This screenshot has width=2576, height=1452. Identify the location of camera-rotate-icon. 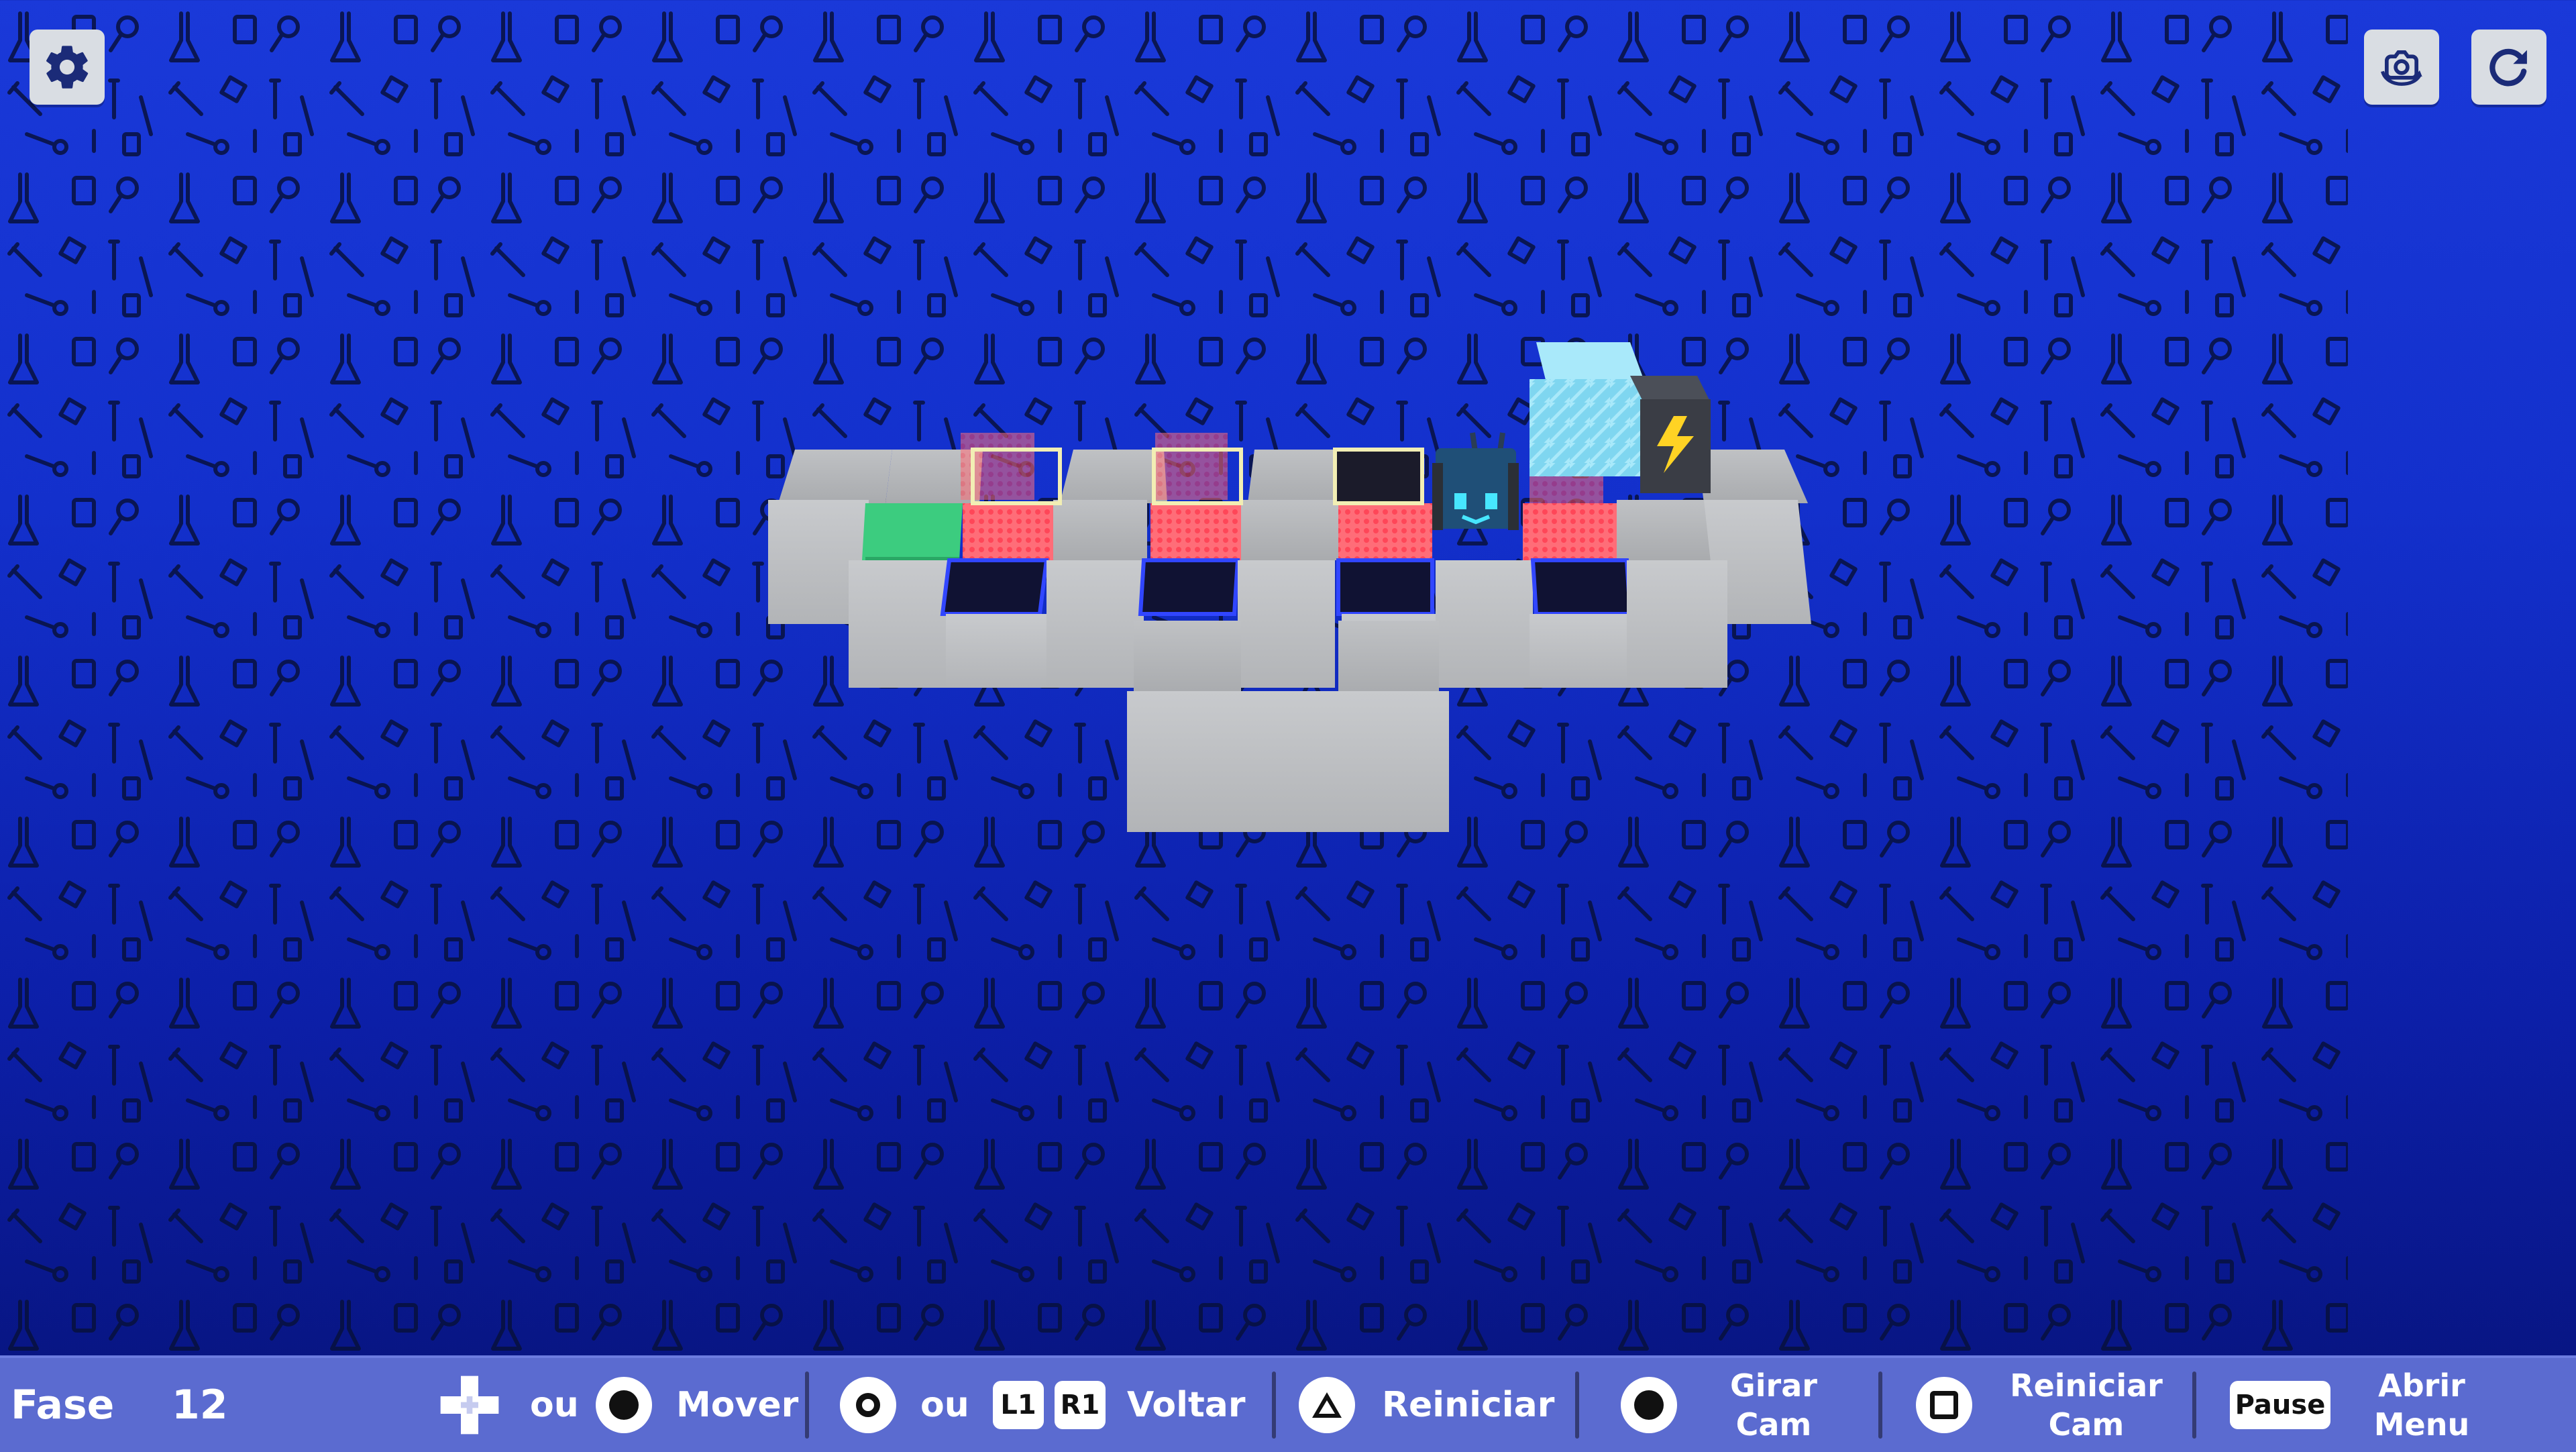
(2401, 68).